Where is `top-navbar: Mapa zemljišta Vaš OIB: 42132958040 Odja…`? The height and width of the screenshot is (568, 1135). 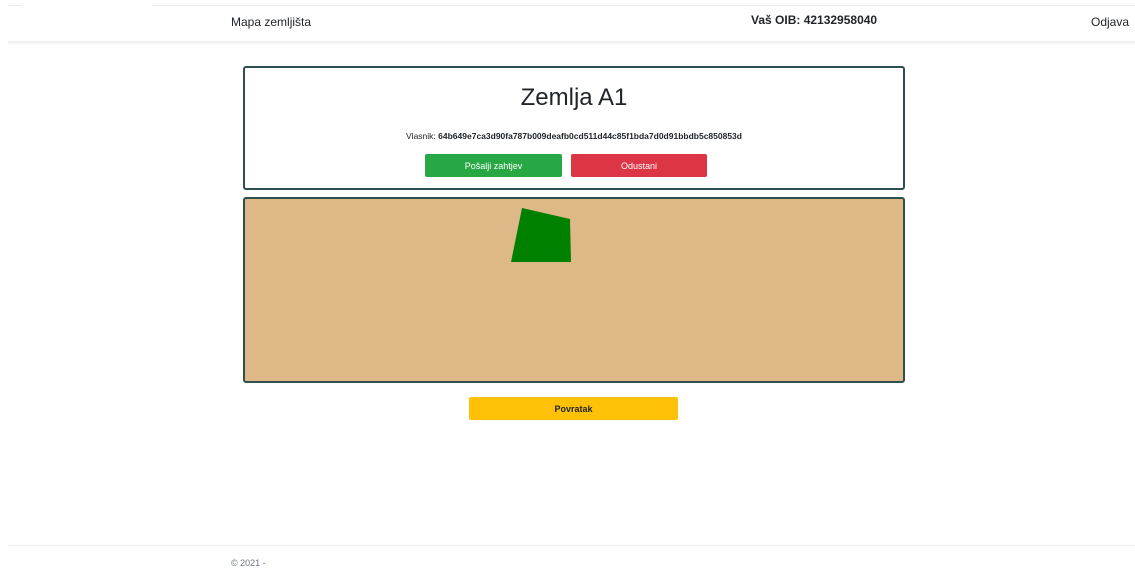
top-navbar: Mapa zemljišta Vaš OIB: 42132958040 Odja… is located at coordinates (567, 22).